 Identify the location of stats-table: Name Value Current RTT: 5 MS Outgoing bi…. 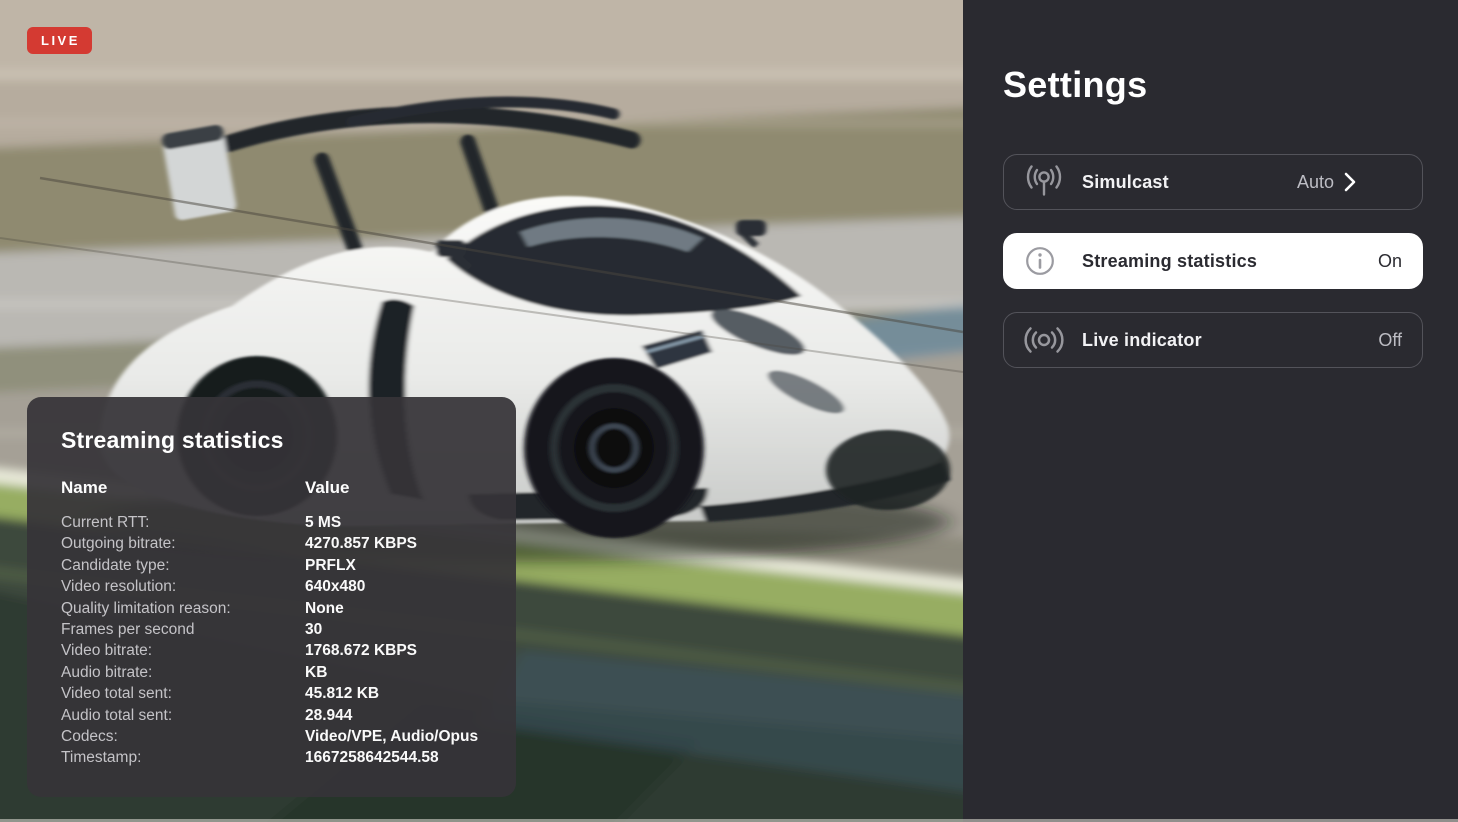
(276, 623).